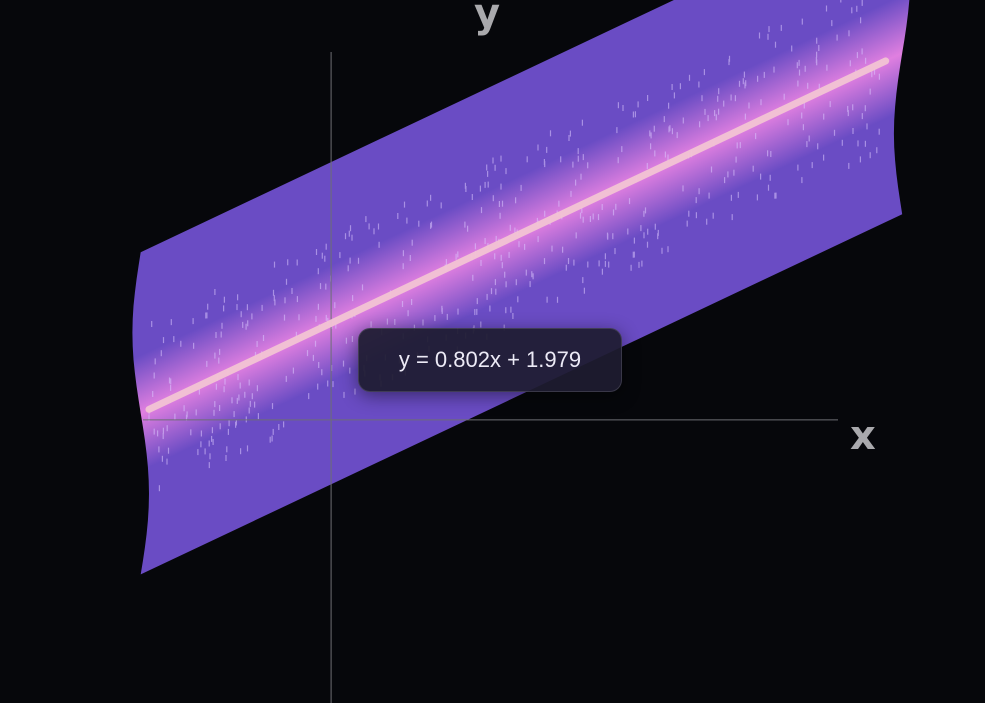 This screenshot has width=985, height=703. Describe the element at coordinates (863, 436) in the screenshot. I see `x-axis-title: x` at that location.